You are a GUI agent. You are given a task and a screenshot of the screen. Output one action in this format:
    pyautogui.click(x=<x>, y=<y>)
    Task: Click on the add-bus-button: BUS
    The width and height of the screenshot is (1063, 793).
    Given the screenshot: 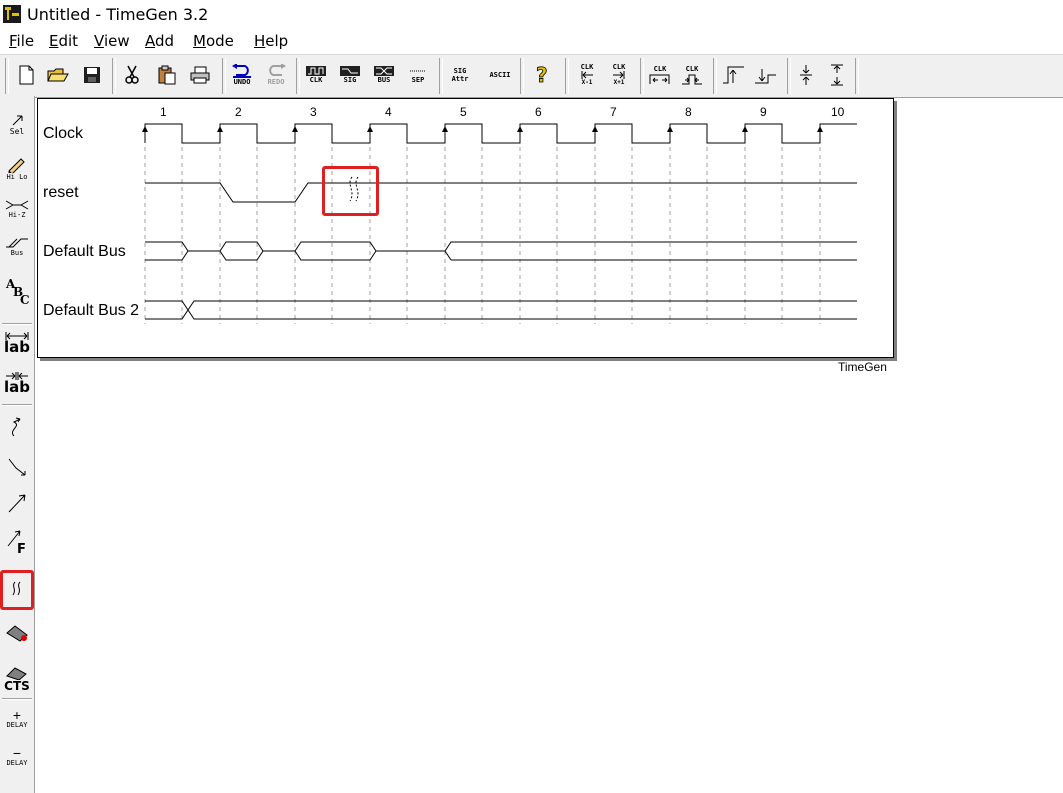 What is the action you would take?
    pyautogui.click(x=384, y=75)
    